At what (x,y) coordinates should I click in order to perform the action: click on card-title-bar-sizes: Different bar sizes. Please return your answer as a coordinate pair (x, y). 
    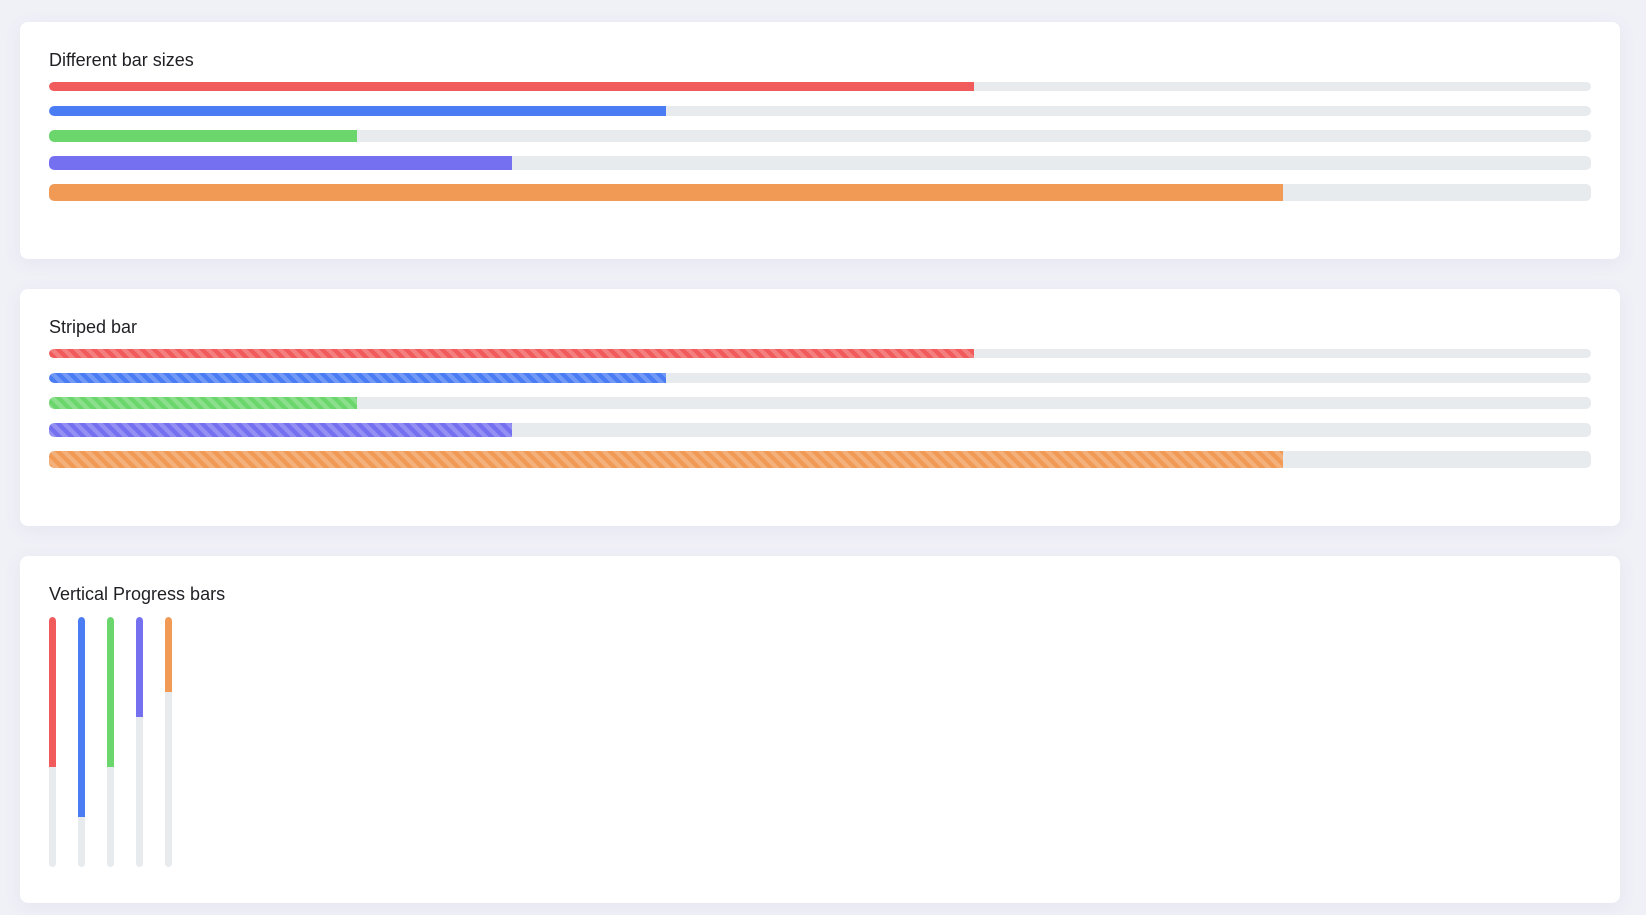
    Looking at the image, I should click on (121, 60).